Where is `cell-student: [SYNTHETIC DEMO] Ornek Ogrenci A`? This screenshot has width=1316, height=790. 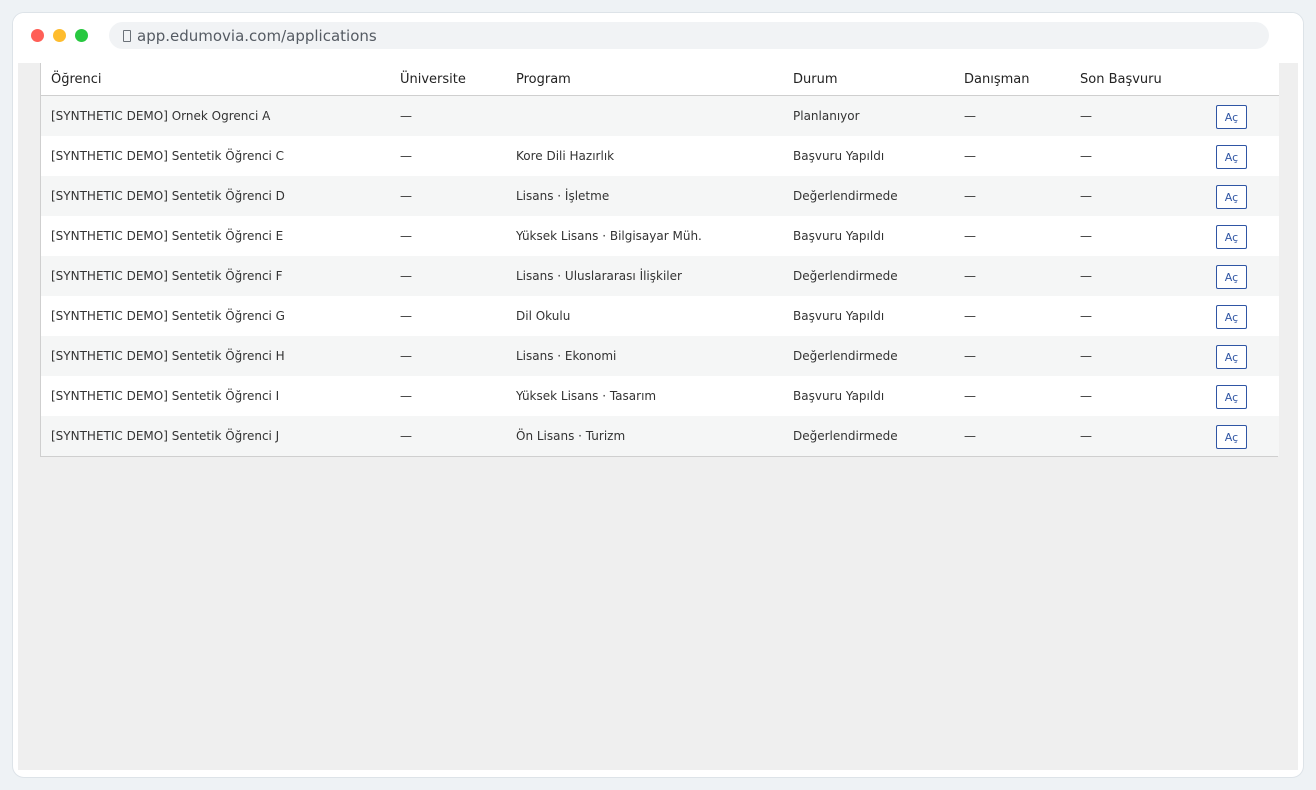 cell-student: [SYNTHETIC DEMO] Ornek Ogrenci A is located at coordinates (215, 115).